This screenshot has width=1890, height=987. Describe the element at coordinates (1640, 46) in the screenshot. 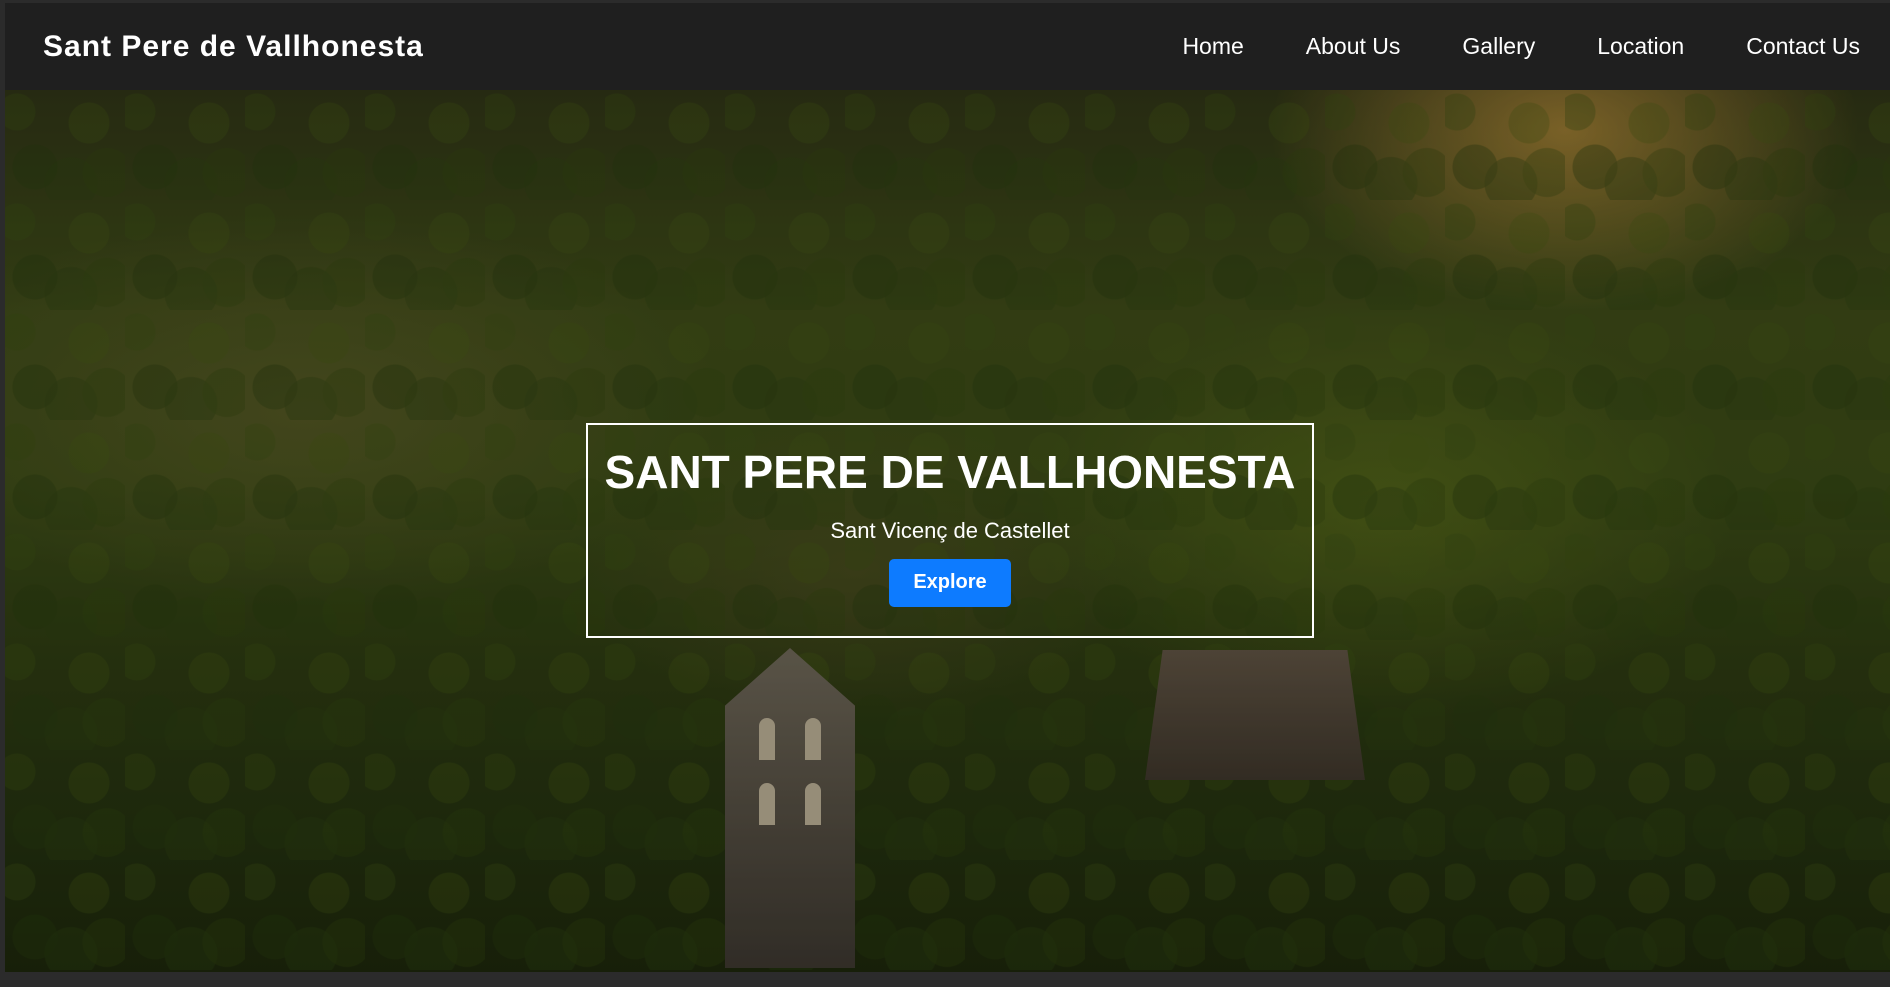

I see `nav-link-location: Location` at that location.